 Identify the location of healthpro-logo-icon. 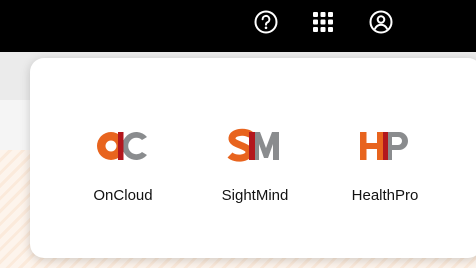
(384, 146).